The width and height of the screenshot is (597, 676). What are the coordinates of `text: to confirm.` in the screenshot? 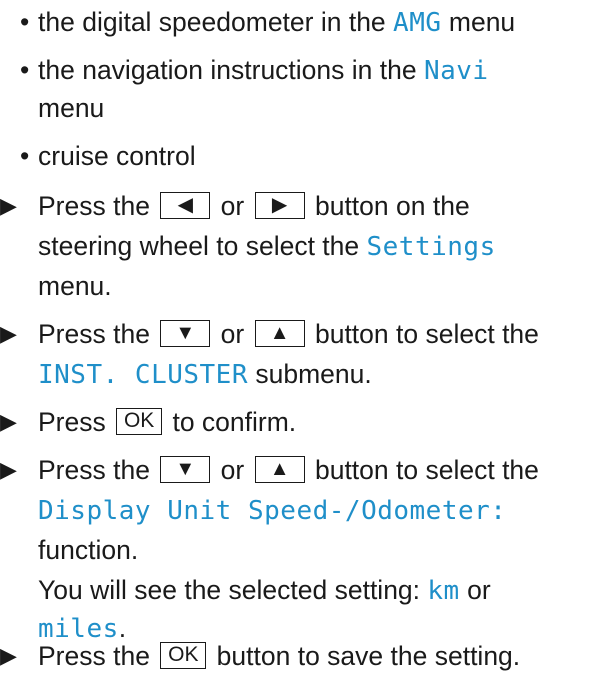 It's located at (231, 422).